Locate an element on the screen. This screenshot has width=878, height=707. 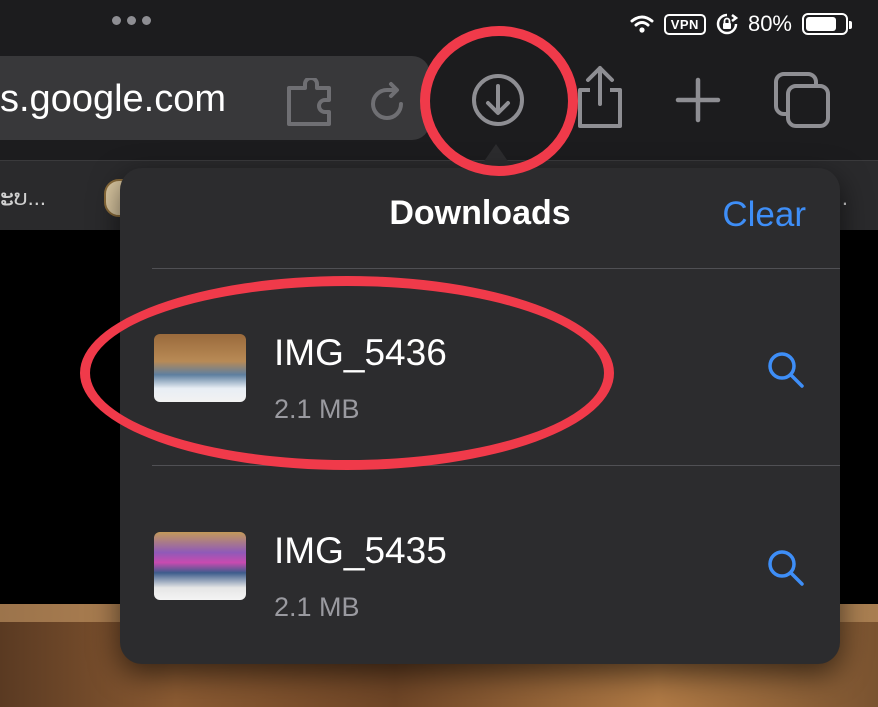
battery-fill is located at coordinates (821, 24).